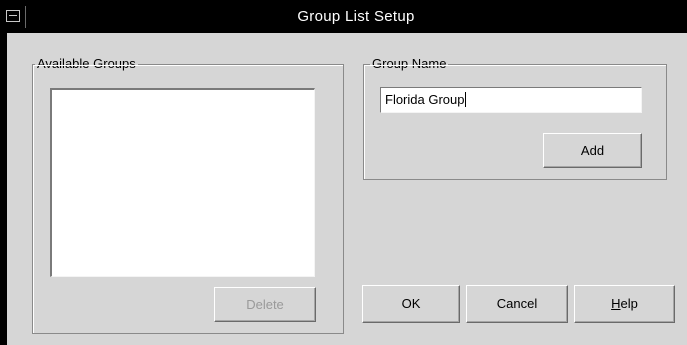 The height and width of the screenshot is (345, 687). I want to click on group-name-value: Florida Group, so click(425, 99).